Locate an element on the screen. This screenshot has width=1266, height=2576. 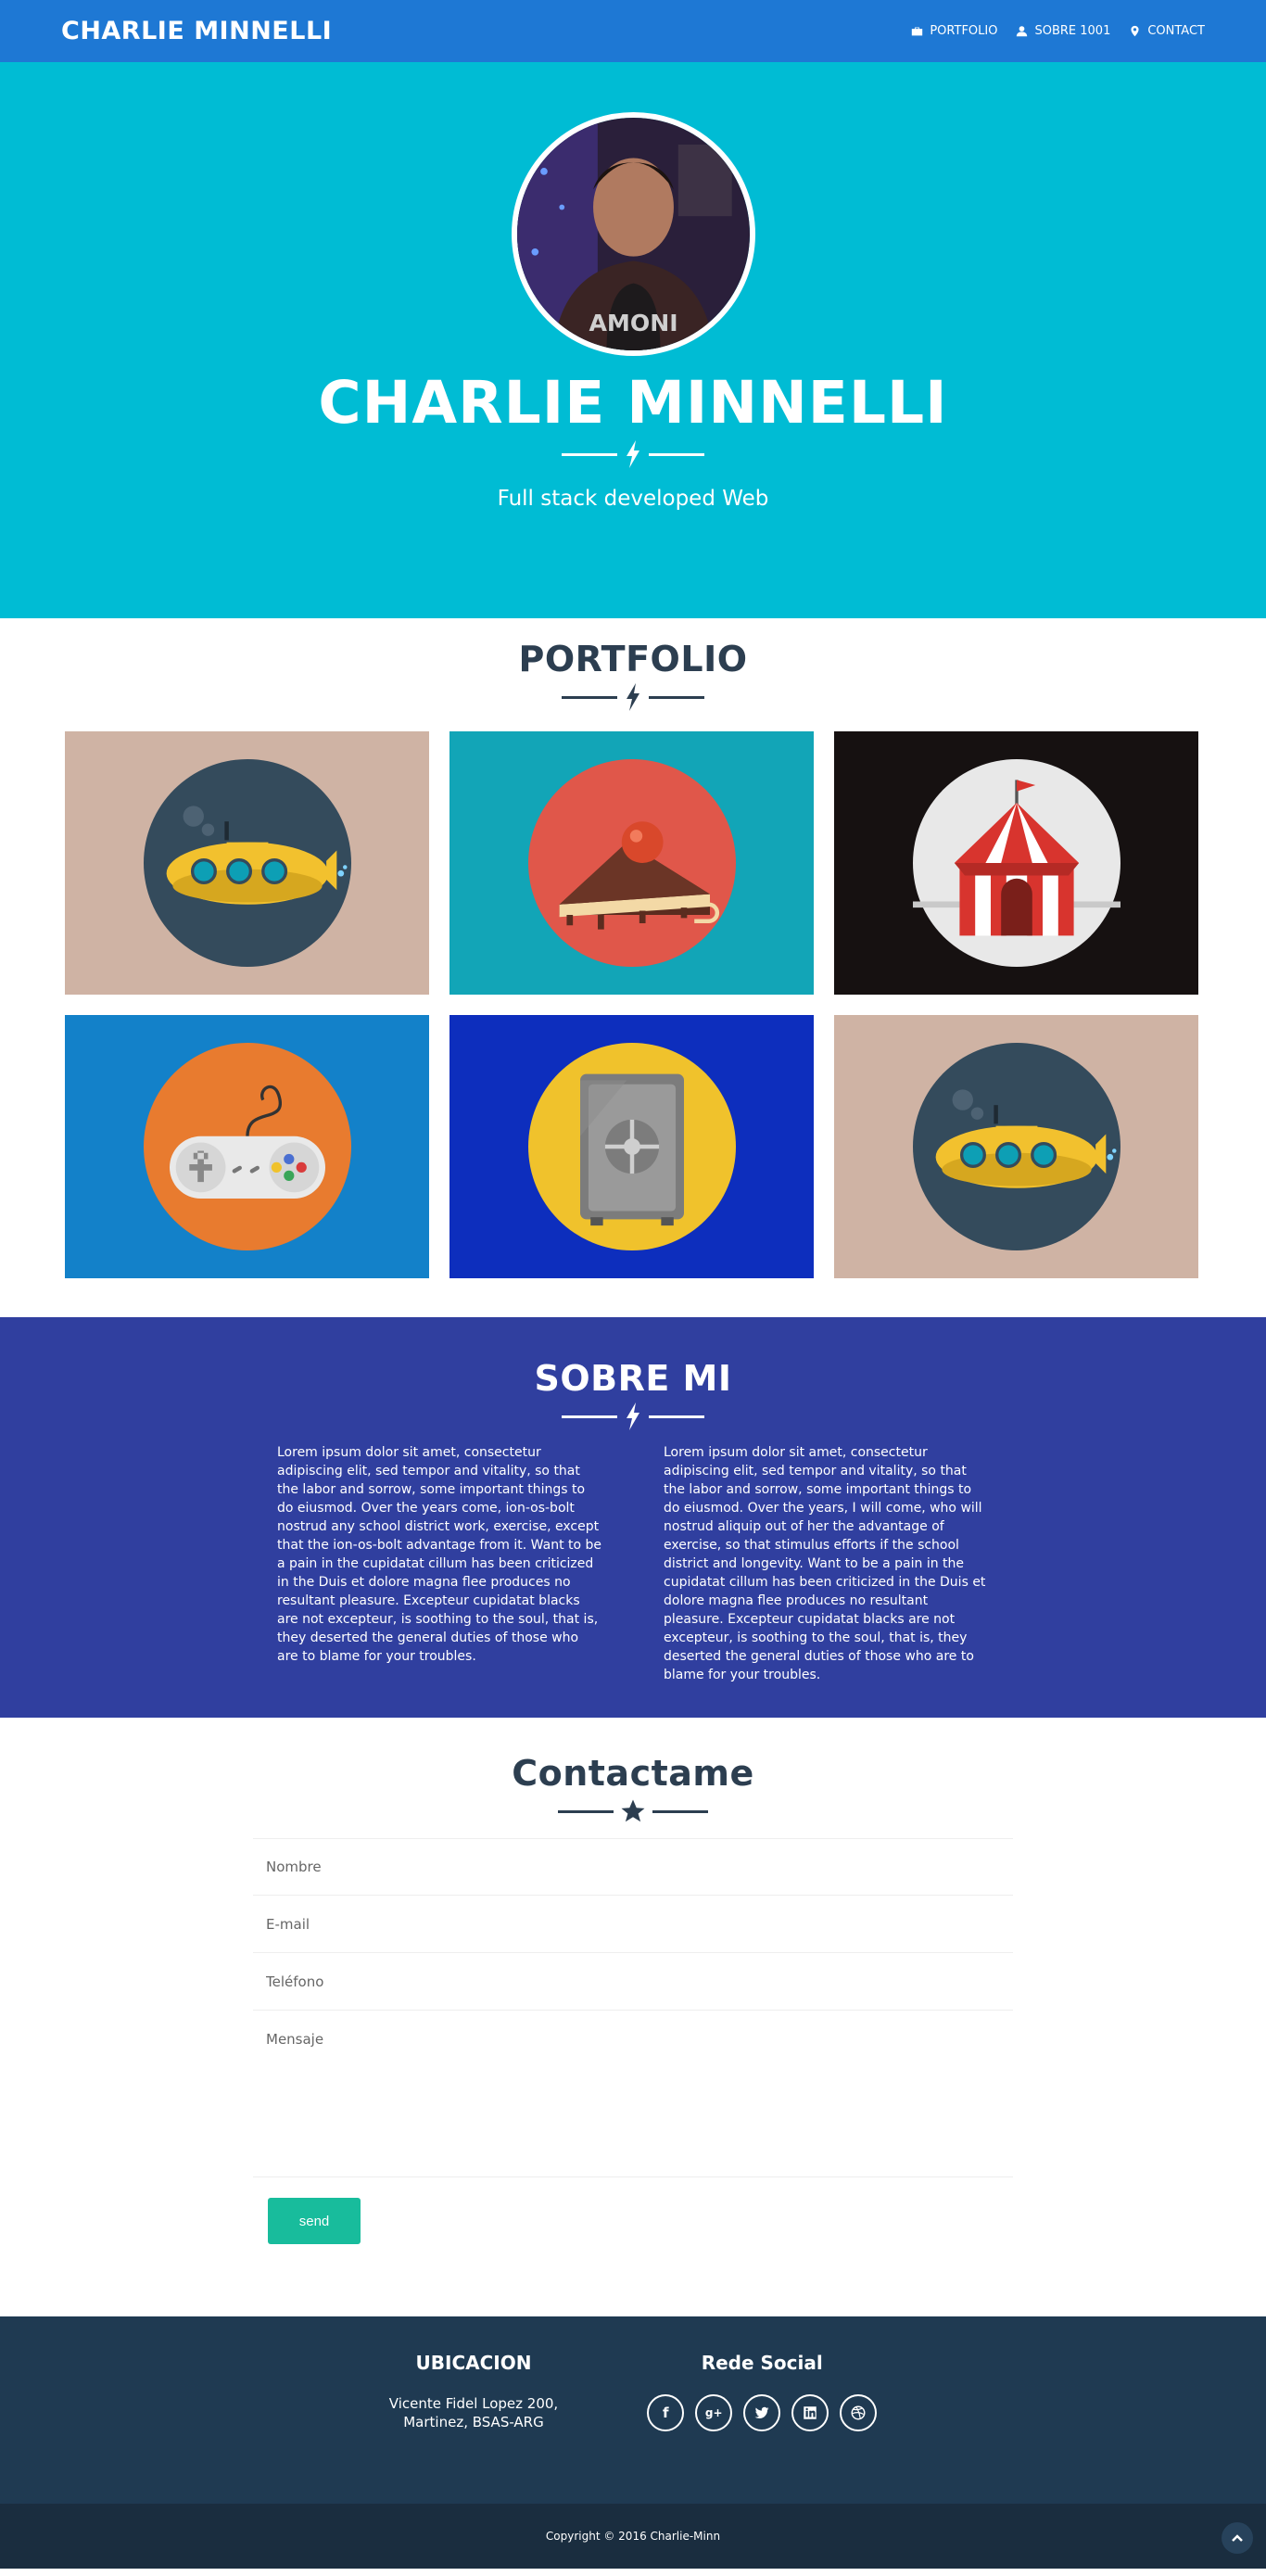
facebook-link: f is located at coordinates (666, 2412).